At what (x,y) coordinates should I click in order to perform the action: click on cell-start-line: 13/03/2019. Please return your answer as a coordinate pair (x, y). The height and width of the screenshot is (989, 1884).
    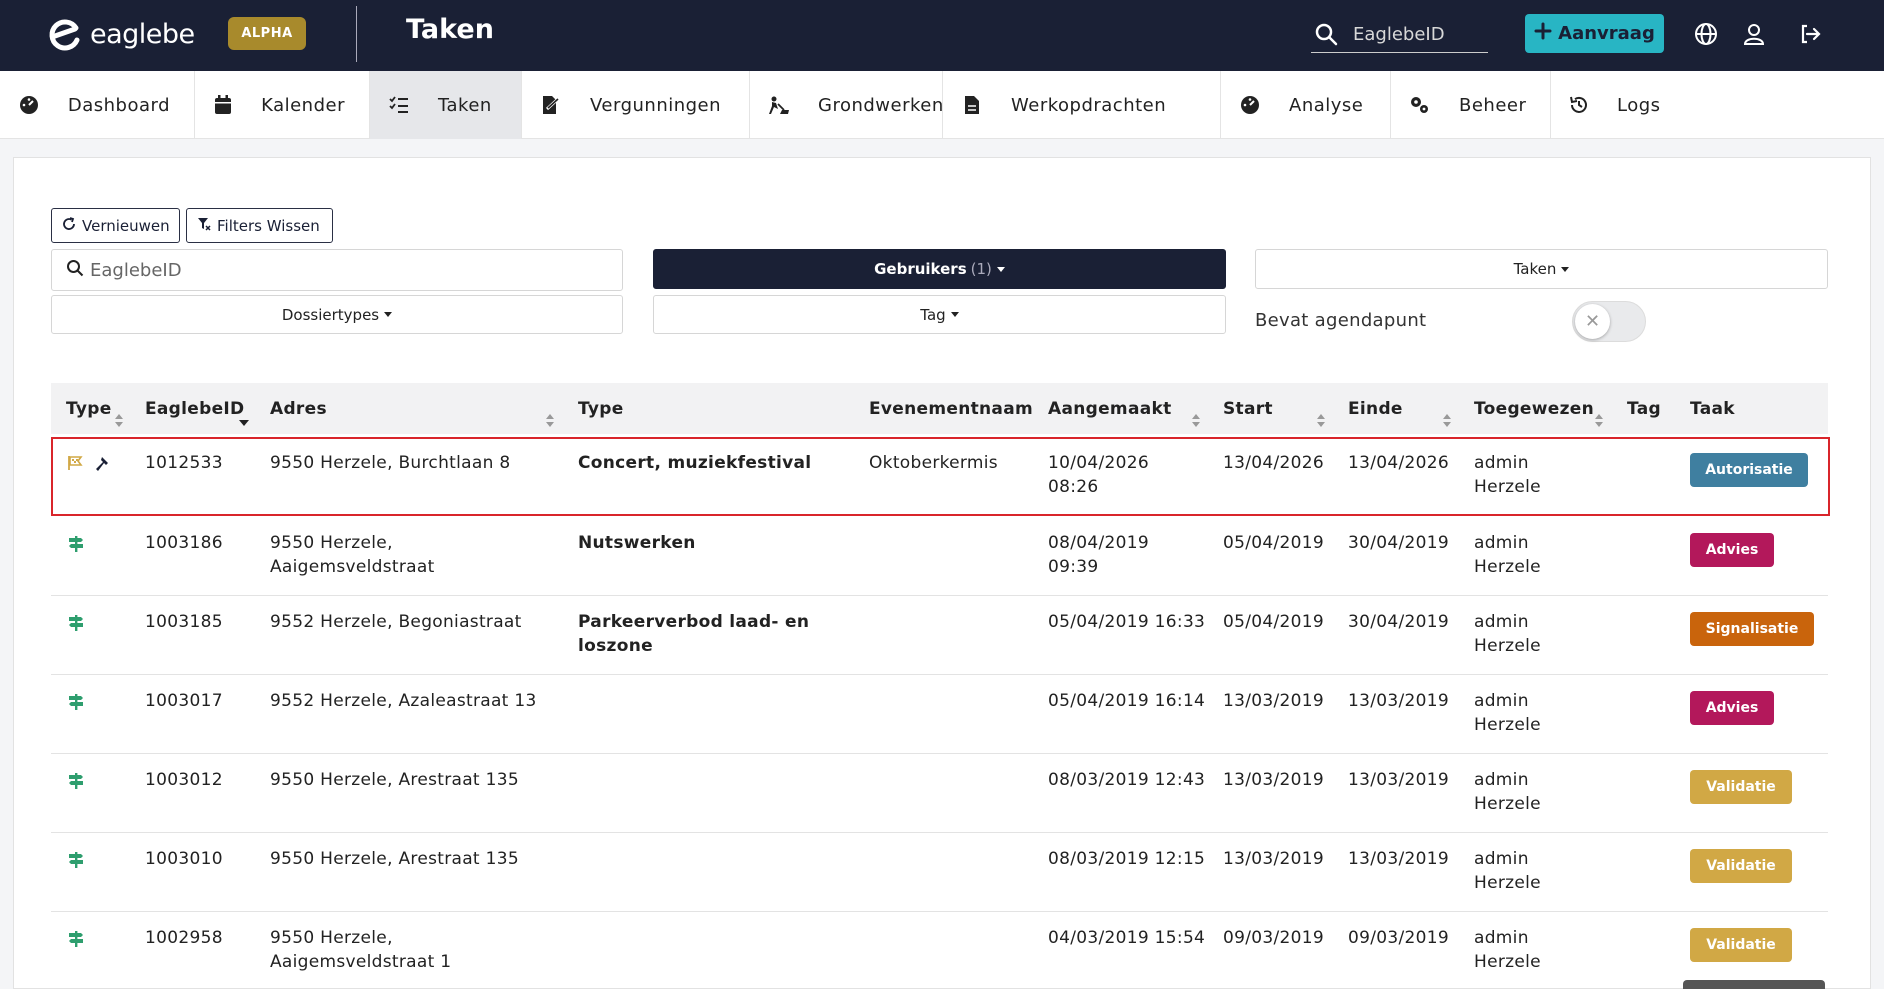
    Looking at the image, I should click on (1273, 780).